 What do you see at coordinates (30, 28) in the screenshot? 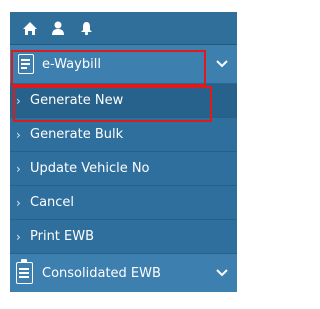
I see `home-icon` at bounding box center [30, 28].